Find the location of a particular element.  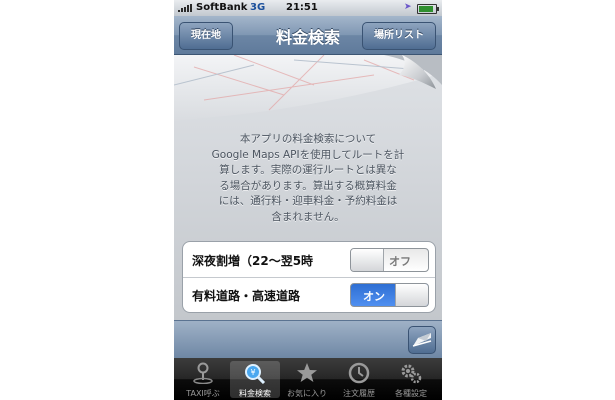

tab-order-history: 注文履歴 is located at coordinates (359, 379).